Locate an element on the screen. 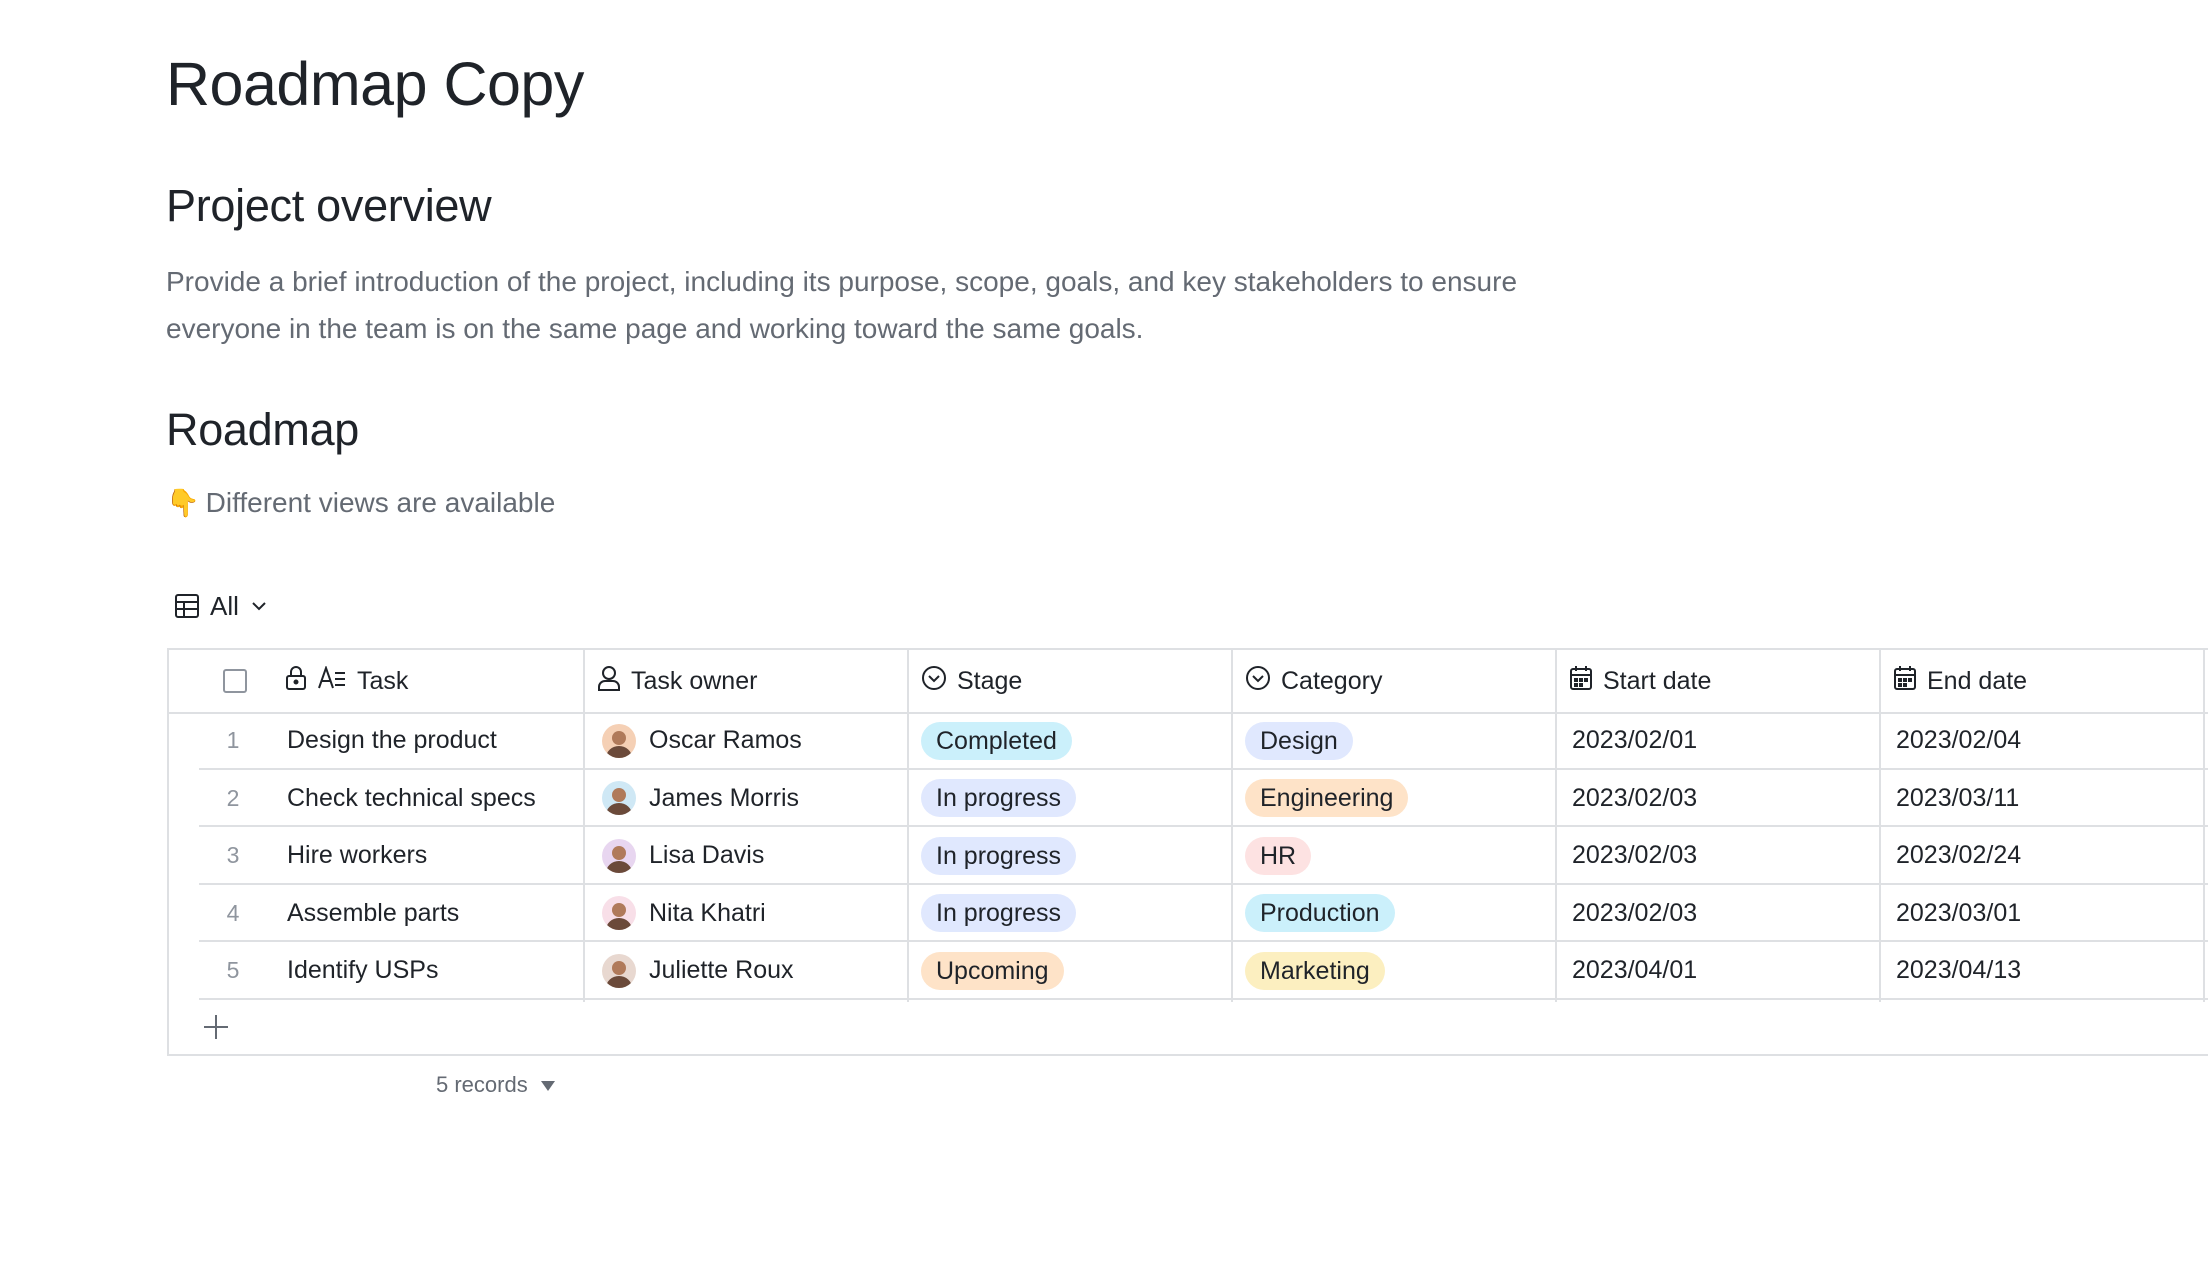  column-label-start-date: Start date is located at coordinates (1657, 680).